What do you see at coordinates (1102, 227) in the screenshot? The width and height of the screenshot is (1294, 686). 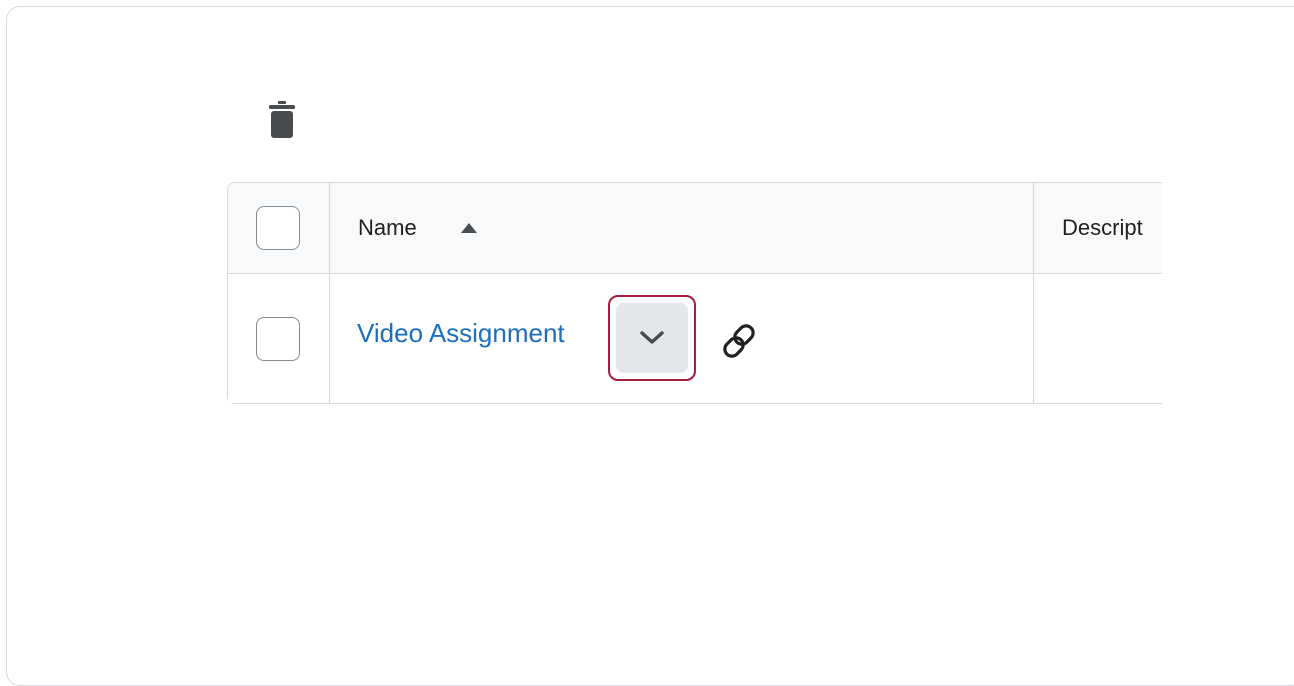 I see `column-header-description: Descript` at bounding box center [1102, 227].